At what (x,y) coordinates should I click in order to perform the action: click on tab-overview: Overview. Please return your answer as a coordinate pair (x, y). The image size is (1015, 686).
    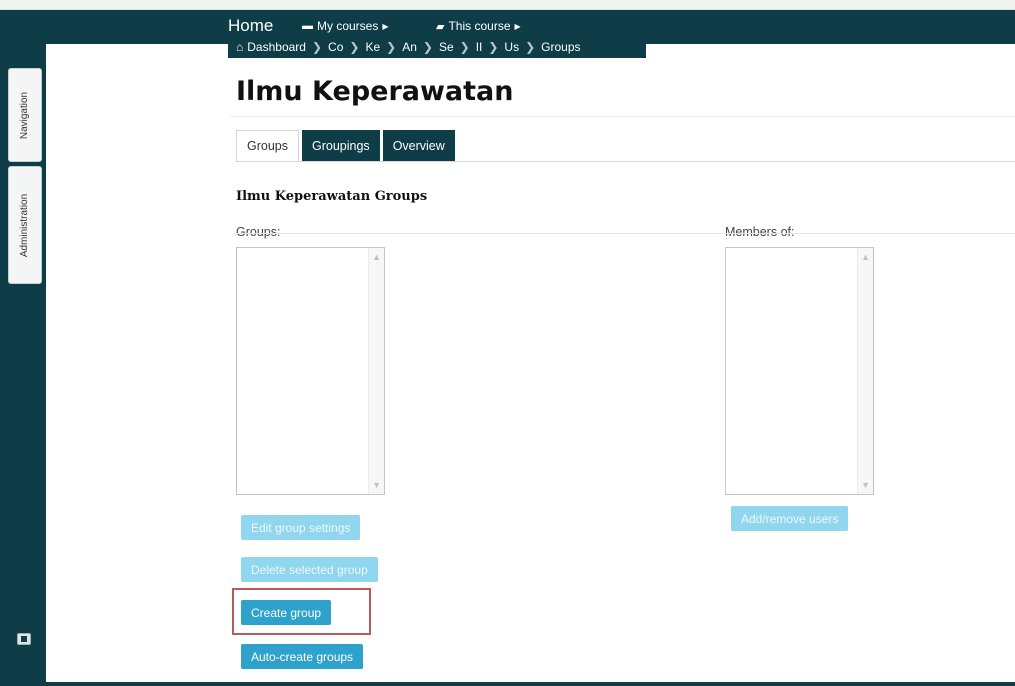
    Looking at the image, I should click on (418, 145).